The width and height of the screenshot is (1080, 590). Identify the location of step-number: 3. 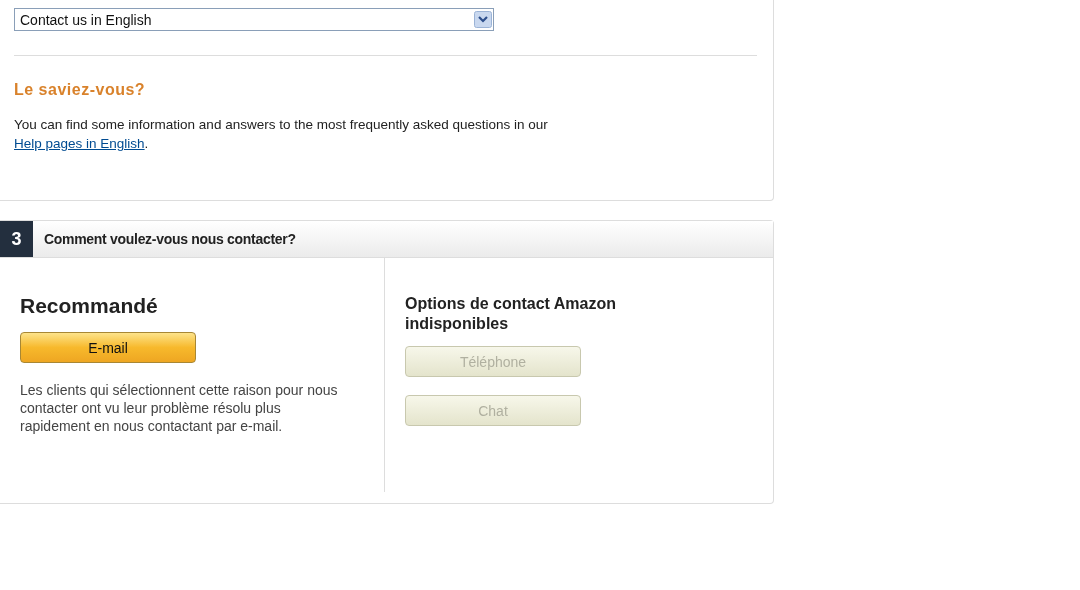
(16, 239).